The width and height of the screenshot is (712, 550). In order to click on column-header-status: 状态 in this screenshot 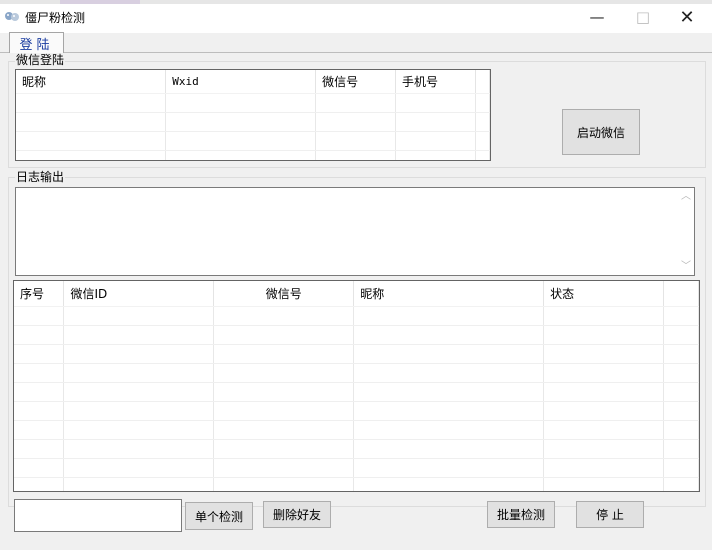, I will do `click(603, 294)`.